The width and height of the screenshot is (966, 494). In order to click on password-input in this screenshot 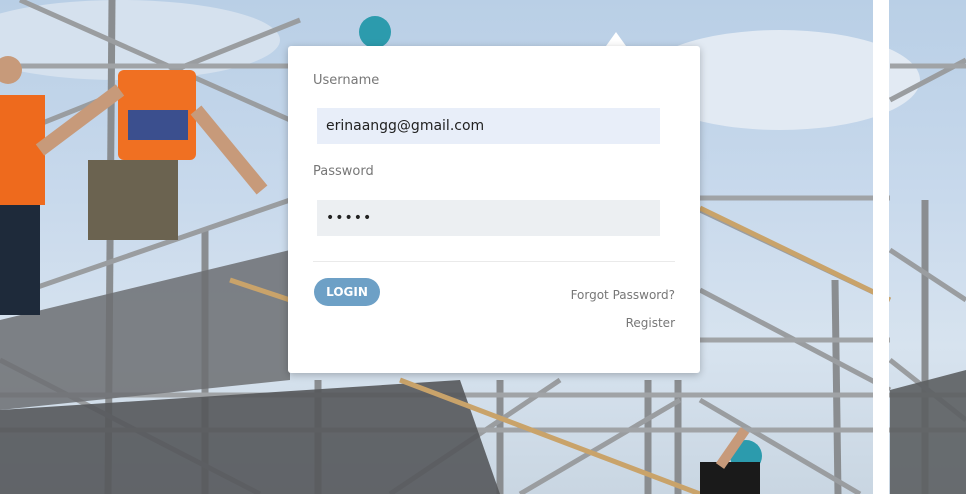, I will do `click(488, 218)`.